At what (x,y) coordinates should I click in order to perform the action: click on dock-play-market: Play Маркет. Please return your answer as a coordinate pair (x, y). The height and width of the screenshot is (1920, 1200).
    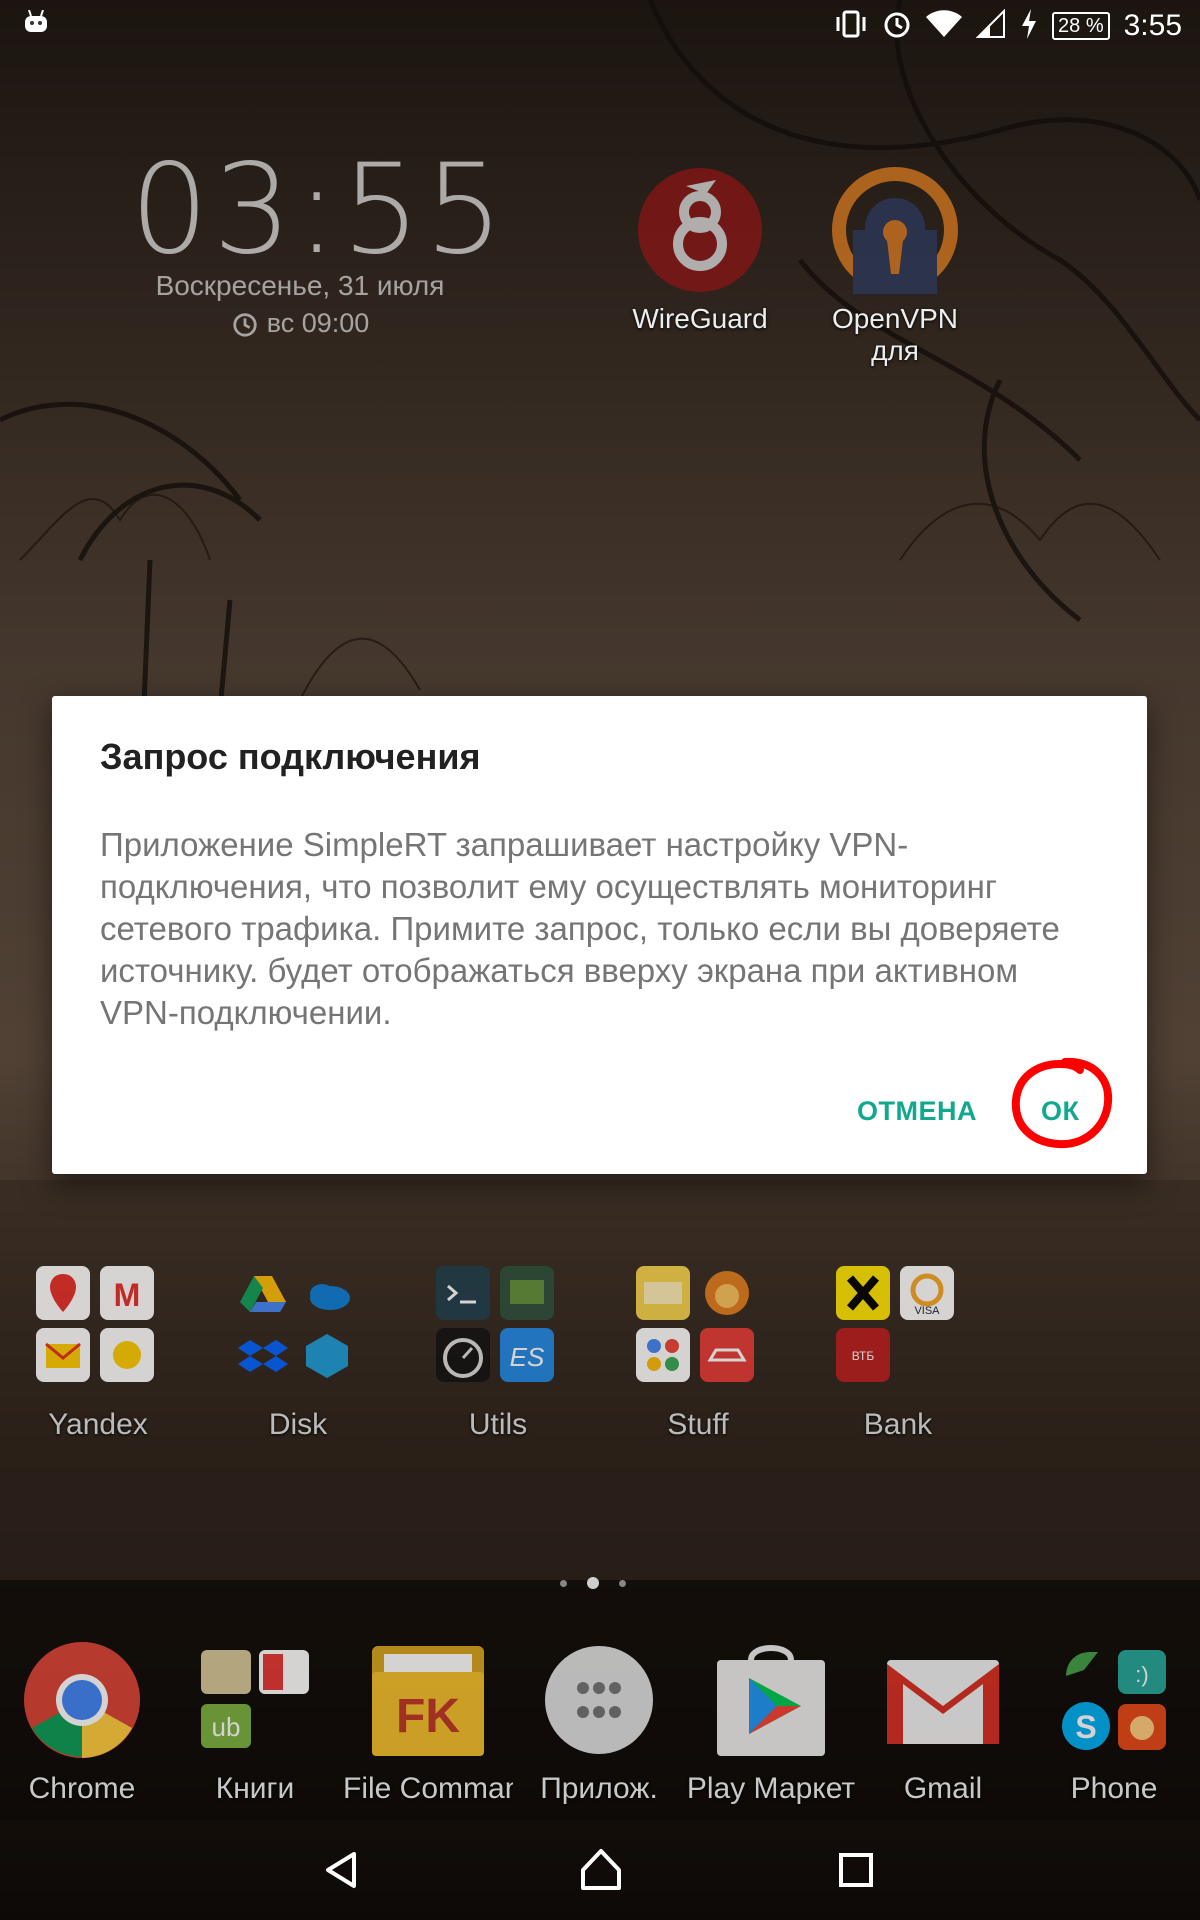
    Looking at the image, I should click on (771, 1723).